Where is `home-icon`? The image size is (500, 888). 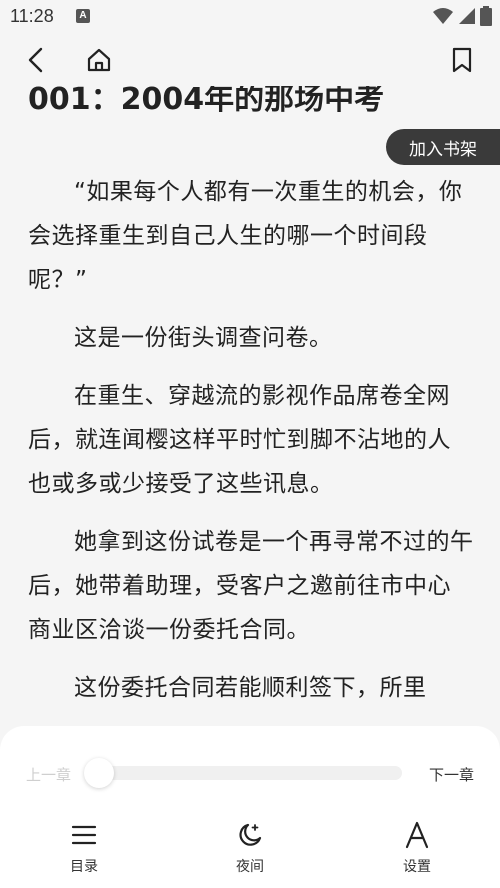
home-icon is located at coordinates (99, 60).